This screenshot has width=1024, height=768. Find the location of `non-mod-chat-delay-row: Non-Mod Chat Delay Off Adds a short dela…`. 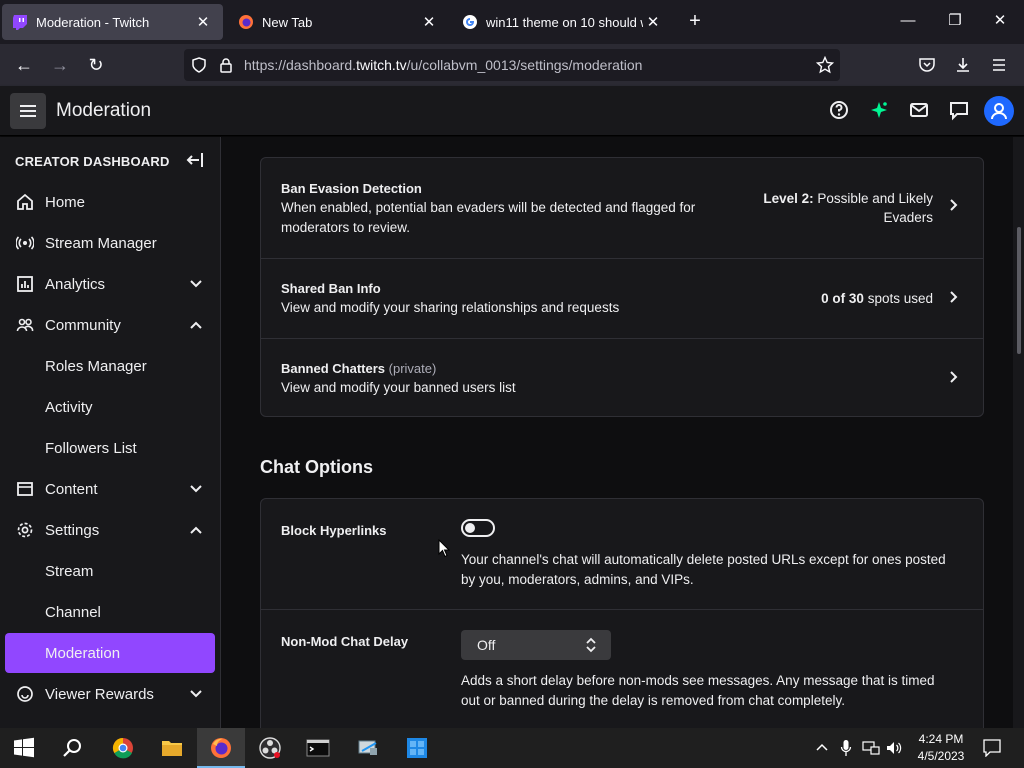

non-mod-chat-delay-row: Non-Mod Chat Delay Off Adds a short dela… is located at coordinates (622, 668).